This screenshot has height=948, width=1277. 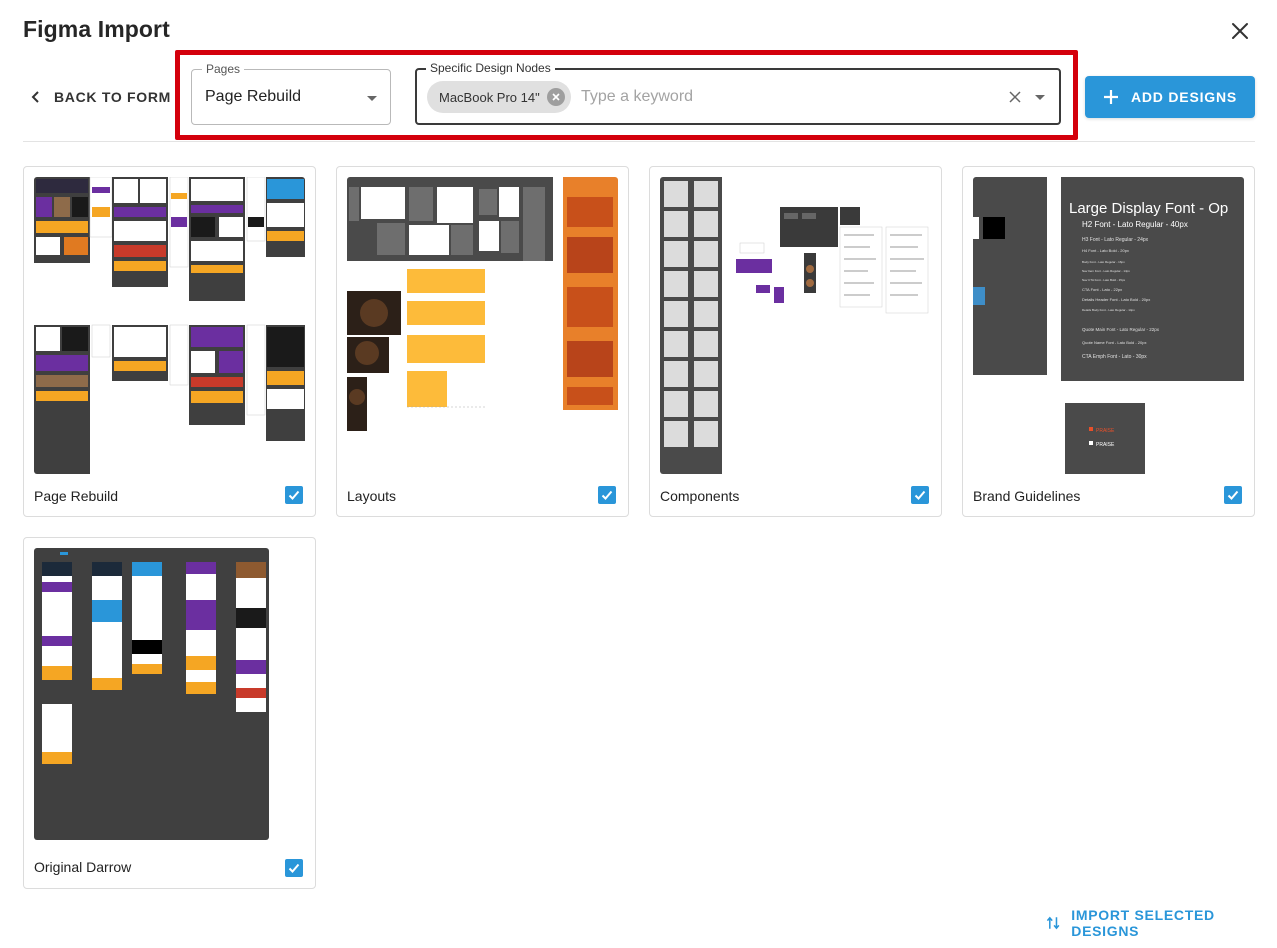 I want to click on design-card-original-darrow: Original Darrow, so click(x=169, y=713).